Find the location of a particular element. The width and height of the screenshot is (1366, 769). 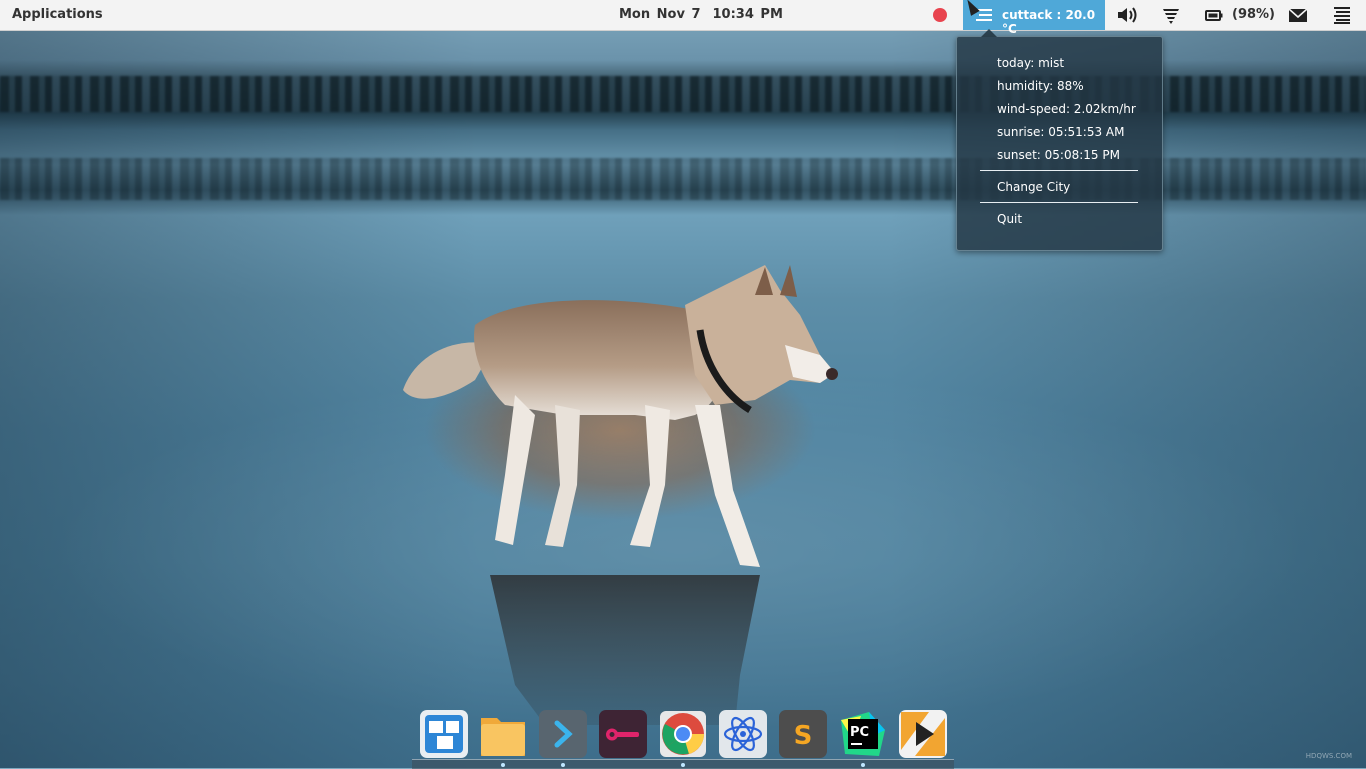

svg-text: S is located at coordinates (803, 736).